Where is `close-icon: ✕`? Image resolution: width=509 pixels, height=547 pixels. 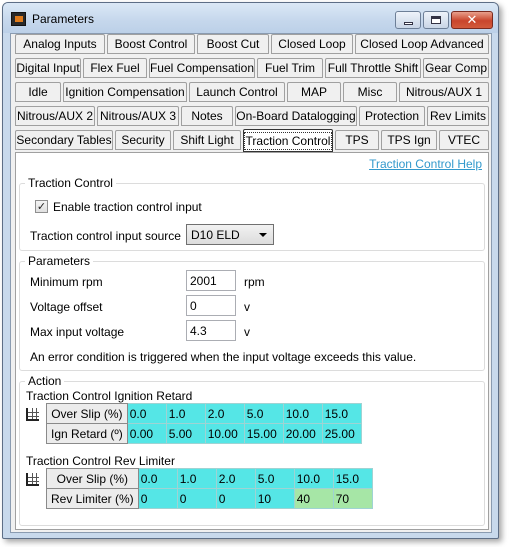
close-icon: ✕ is located at coordinates (472, 20).